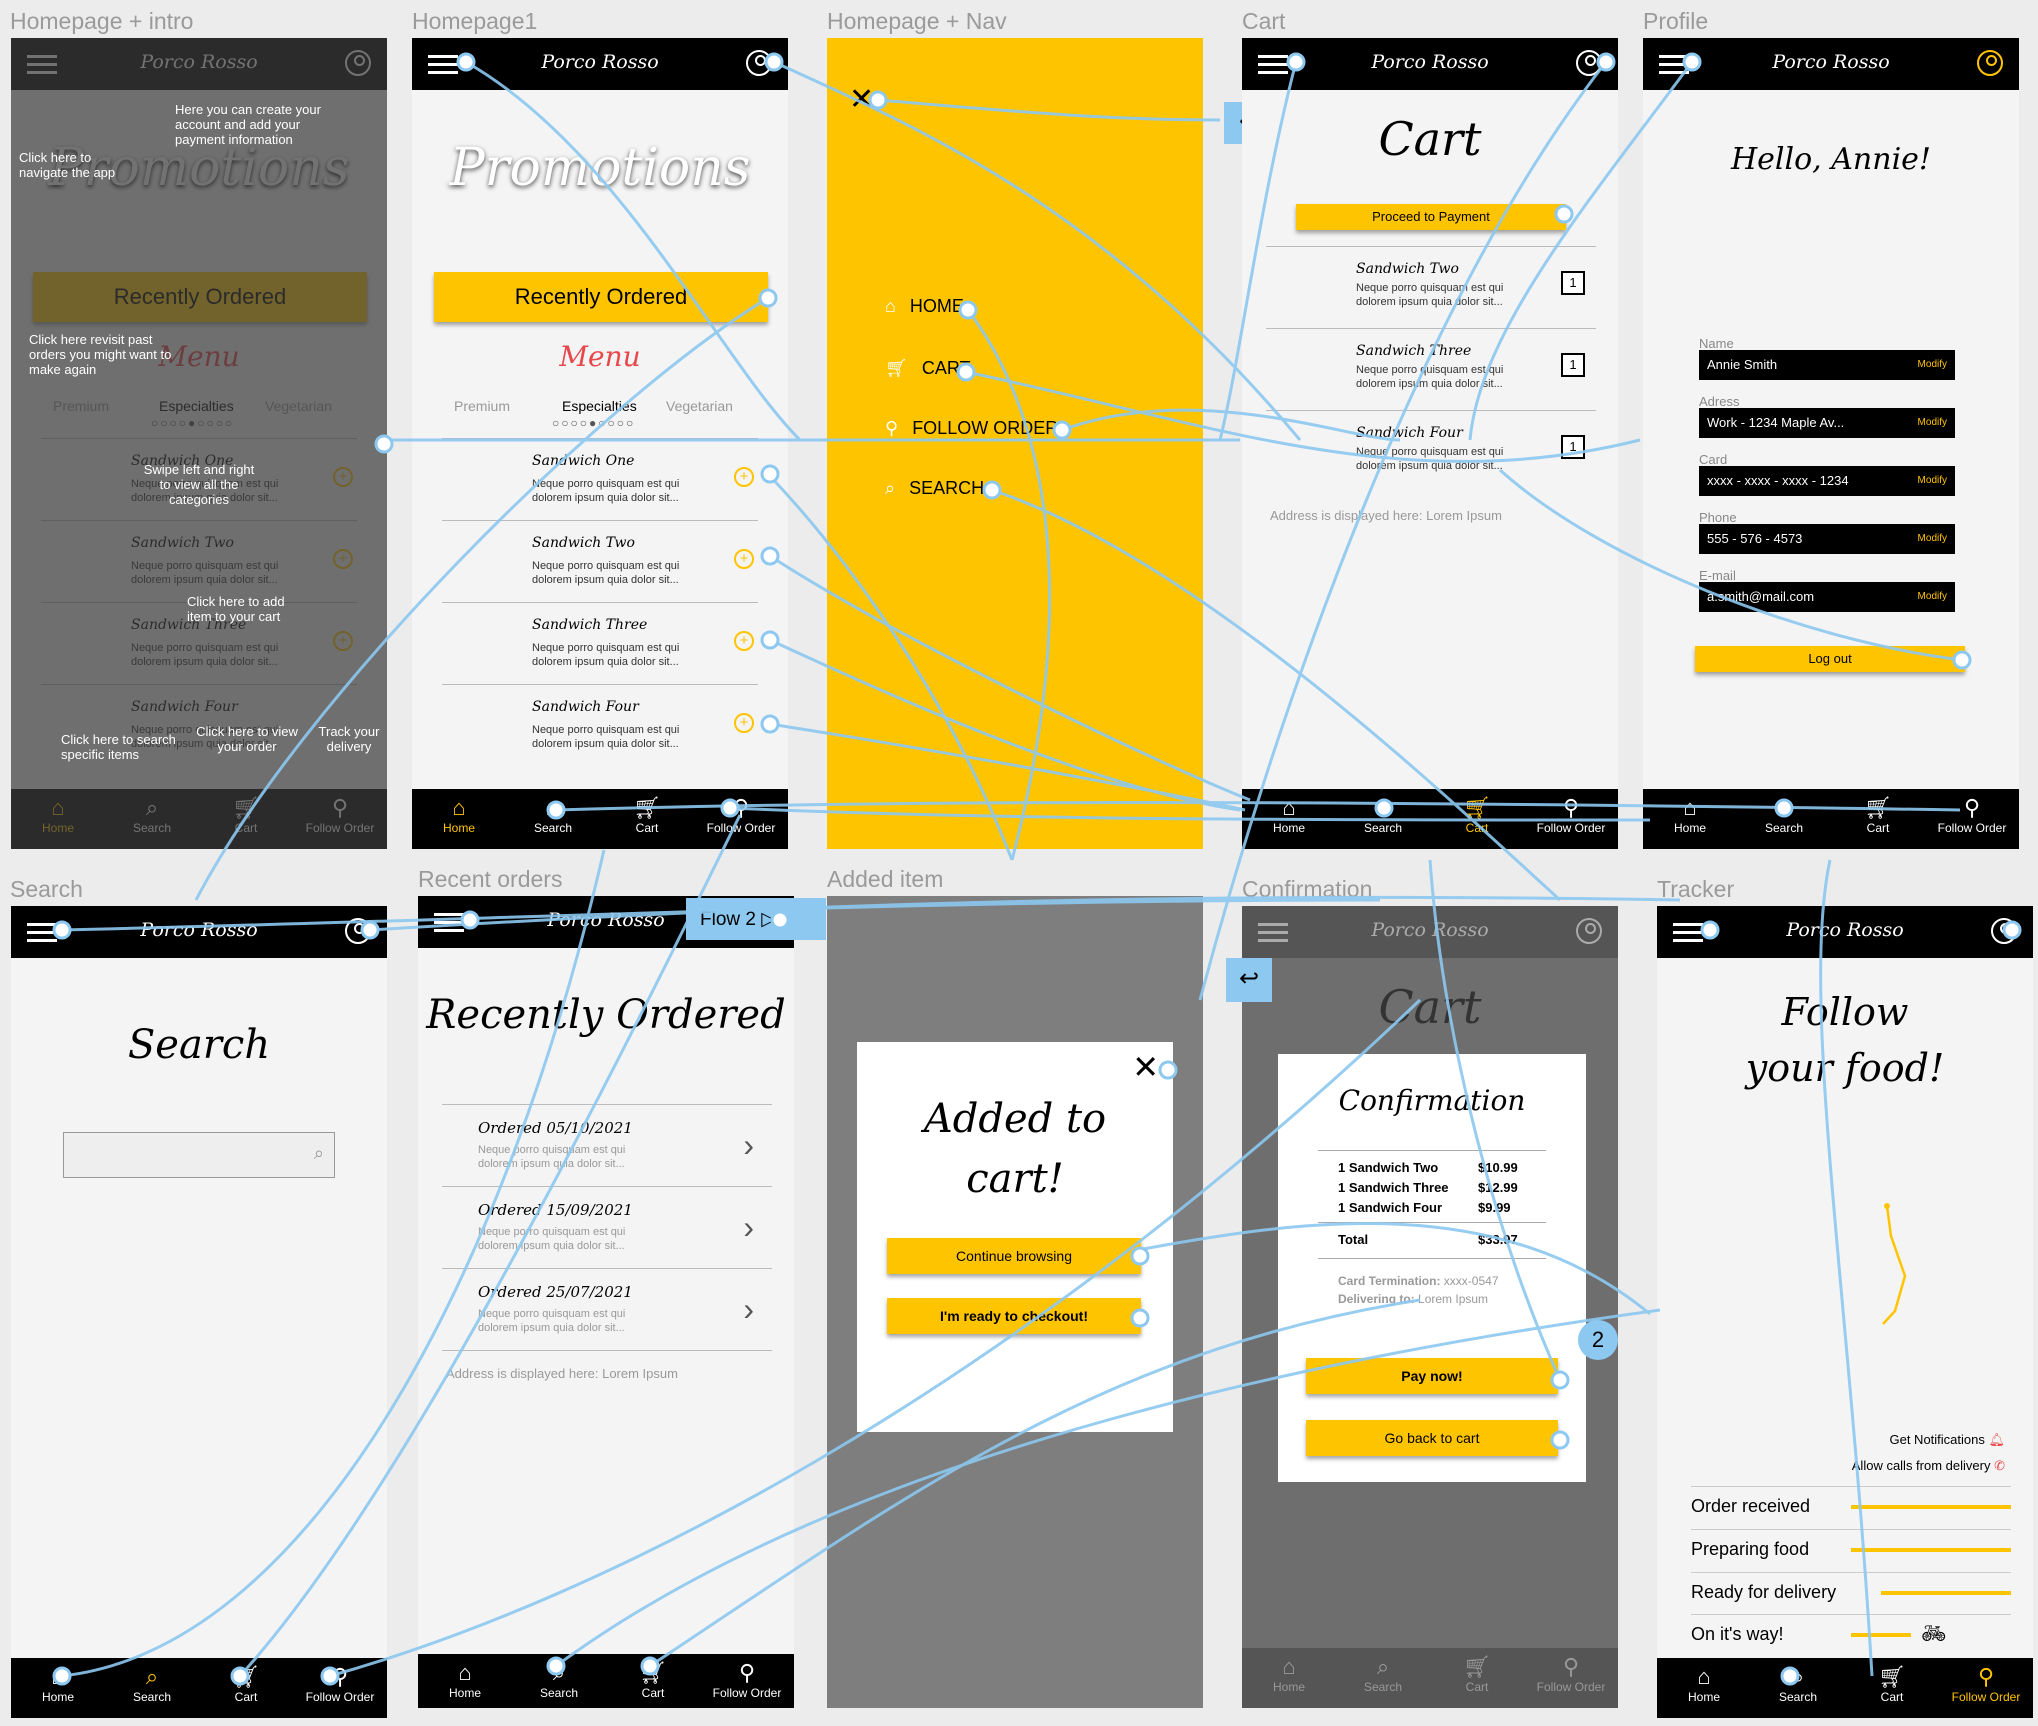  What do you see at coordinates (1928, 1466) in the screenshot?
I see `calls-toggle: Allow calls from delivery ✆` at bounding box center [1928, 1466].